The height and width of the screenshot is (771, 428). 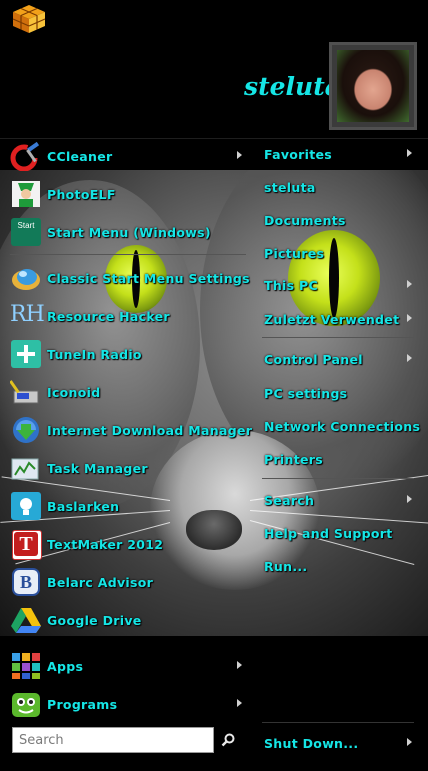 I want to click on program-item-start-menu: Start Start Menu (Windows), so click(x=126, y=232).